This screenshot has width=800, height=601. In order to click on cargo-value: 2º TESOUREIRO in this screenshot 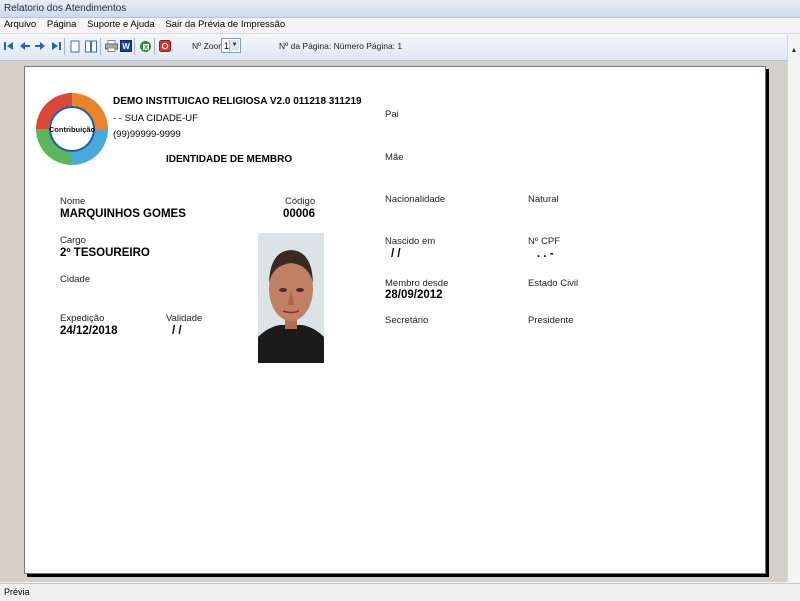, I will do `click(105, 253)`.